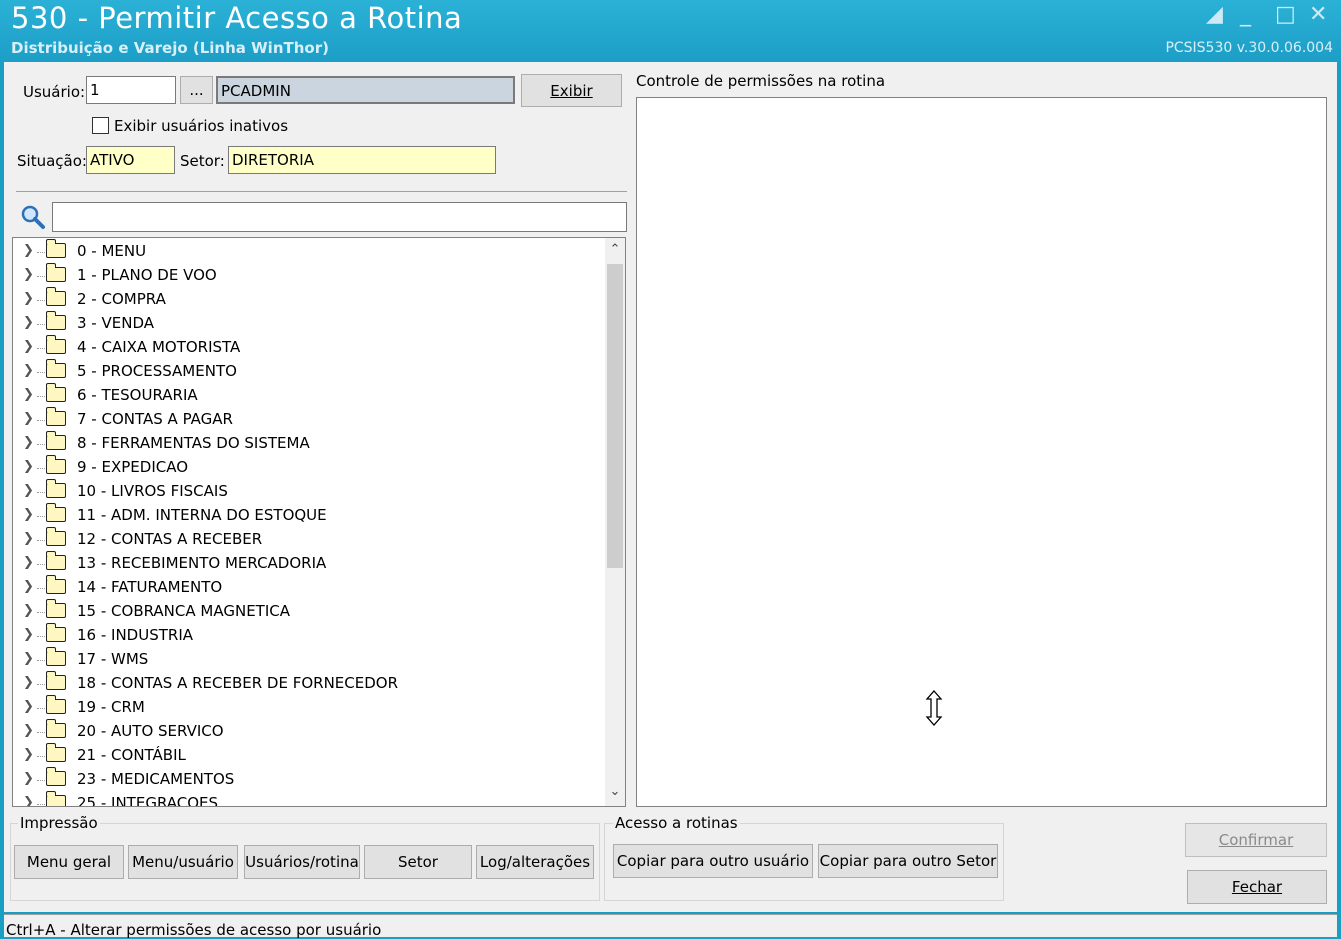  What do you see at coordinates (418, 862) in the screenshot?
I see `print-button: Setor` at bounding box center [418, 862].